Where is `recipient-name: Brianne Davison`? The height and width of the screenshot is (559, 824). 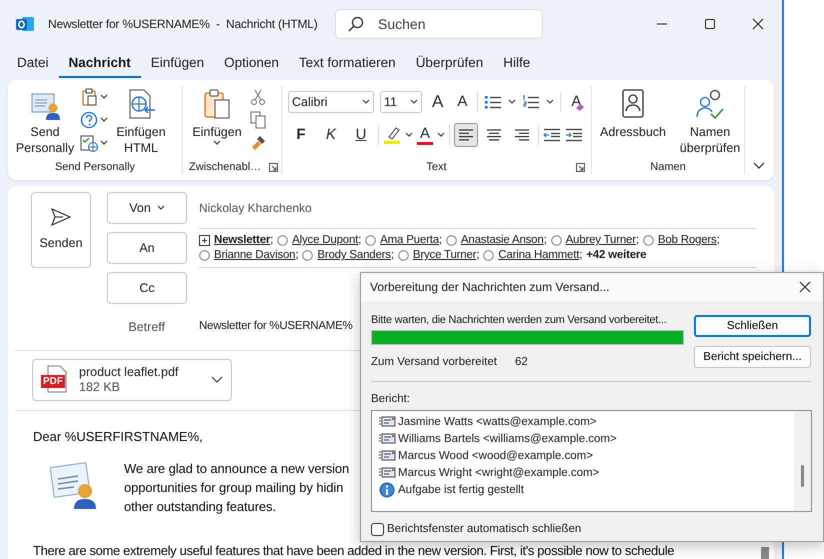 recipient-name: Brianne Davison is located at coordinates (255, 255).